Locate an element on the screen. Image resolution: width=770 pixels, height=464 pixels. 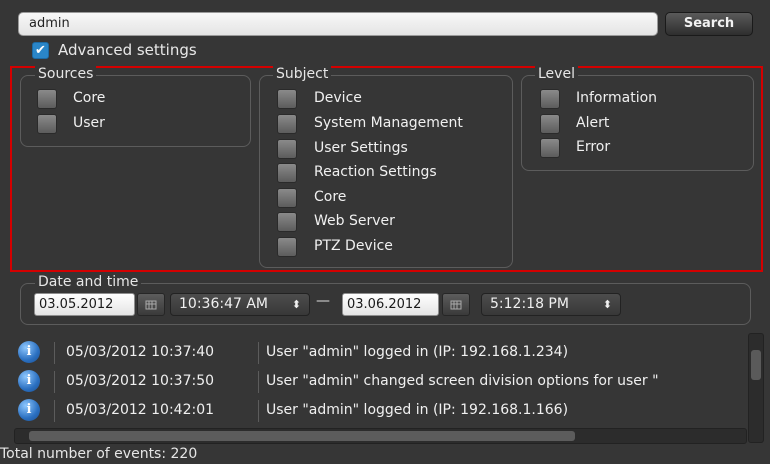
to-calendar-button is located at coordinates (456, 304).